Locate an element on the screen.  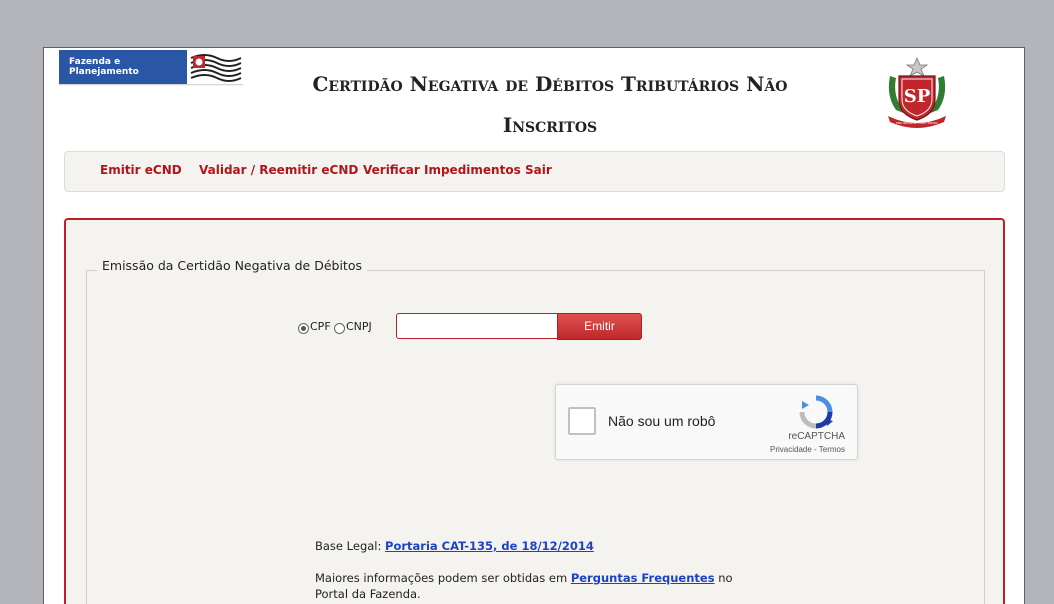
document-number-input is located at coordinates (477, 326).